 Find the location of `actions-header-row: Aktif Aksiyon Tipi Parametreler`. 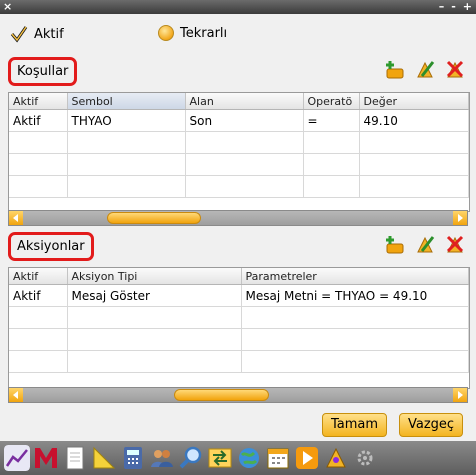

actions-header-row: Aktif Aksiyon Tipi Parametreler is located at coordinates (239, 276).